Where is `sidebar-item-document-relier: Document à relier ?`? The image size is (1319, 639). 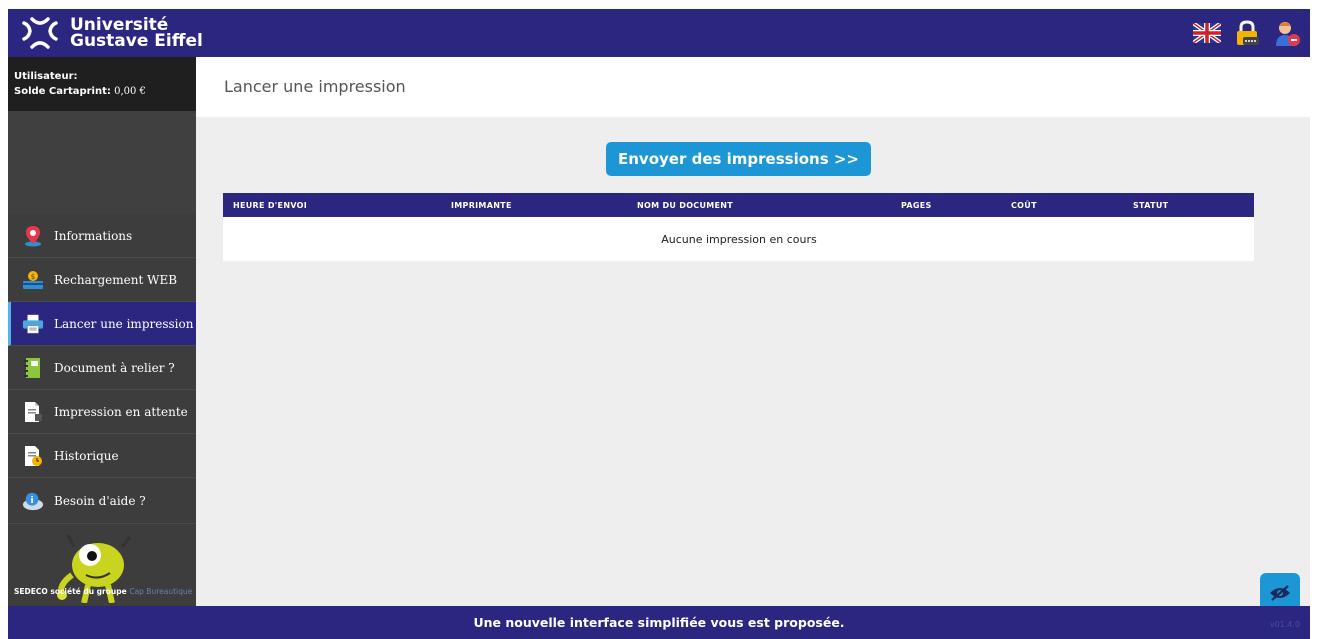 sidebar-item-document-relier: Document à relier ? is located at coordinates (102, 368).